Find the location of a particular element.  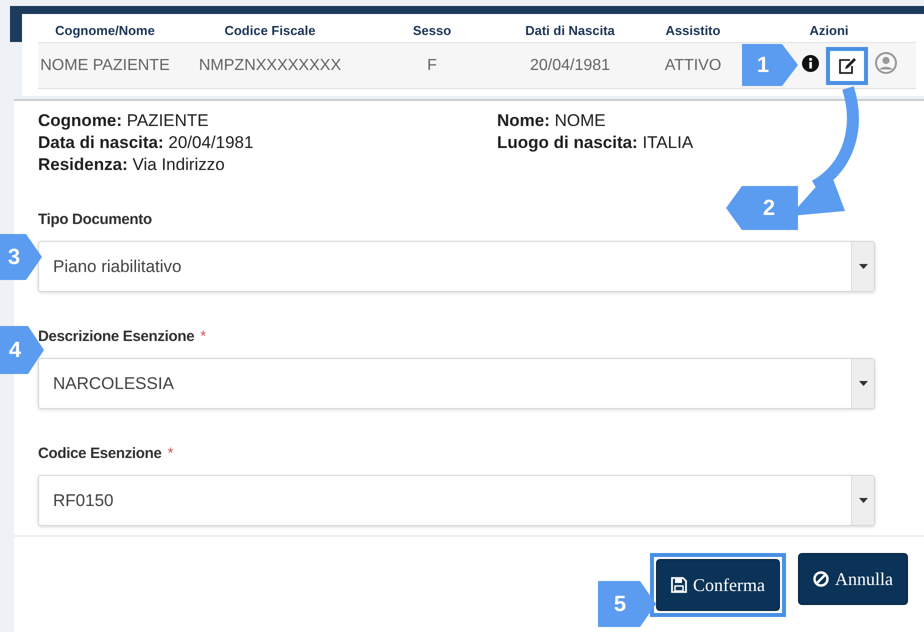

field-label: Descrizione Esenzione is located at coordinates (116, 337).